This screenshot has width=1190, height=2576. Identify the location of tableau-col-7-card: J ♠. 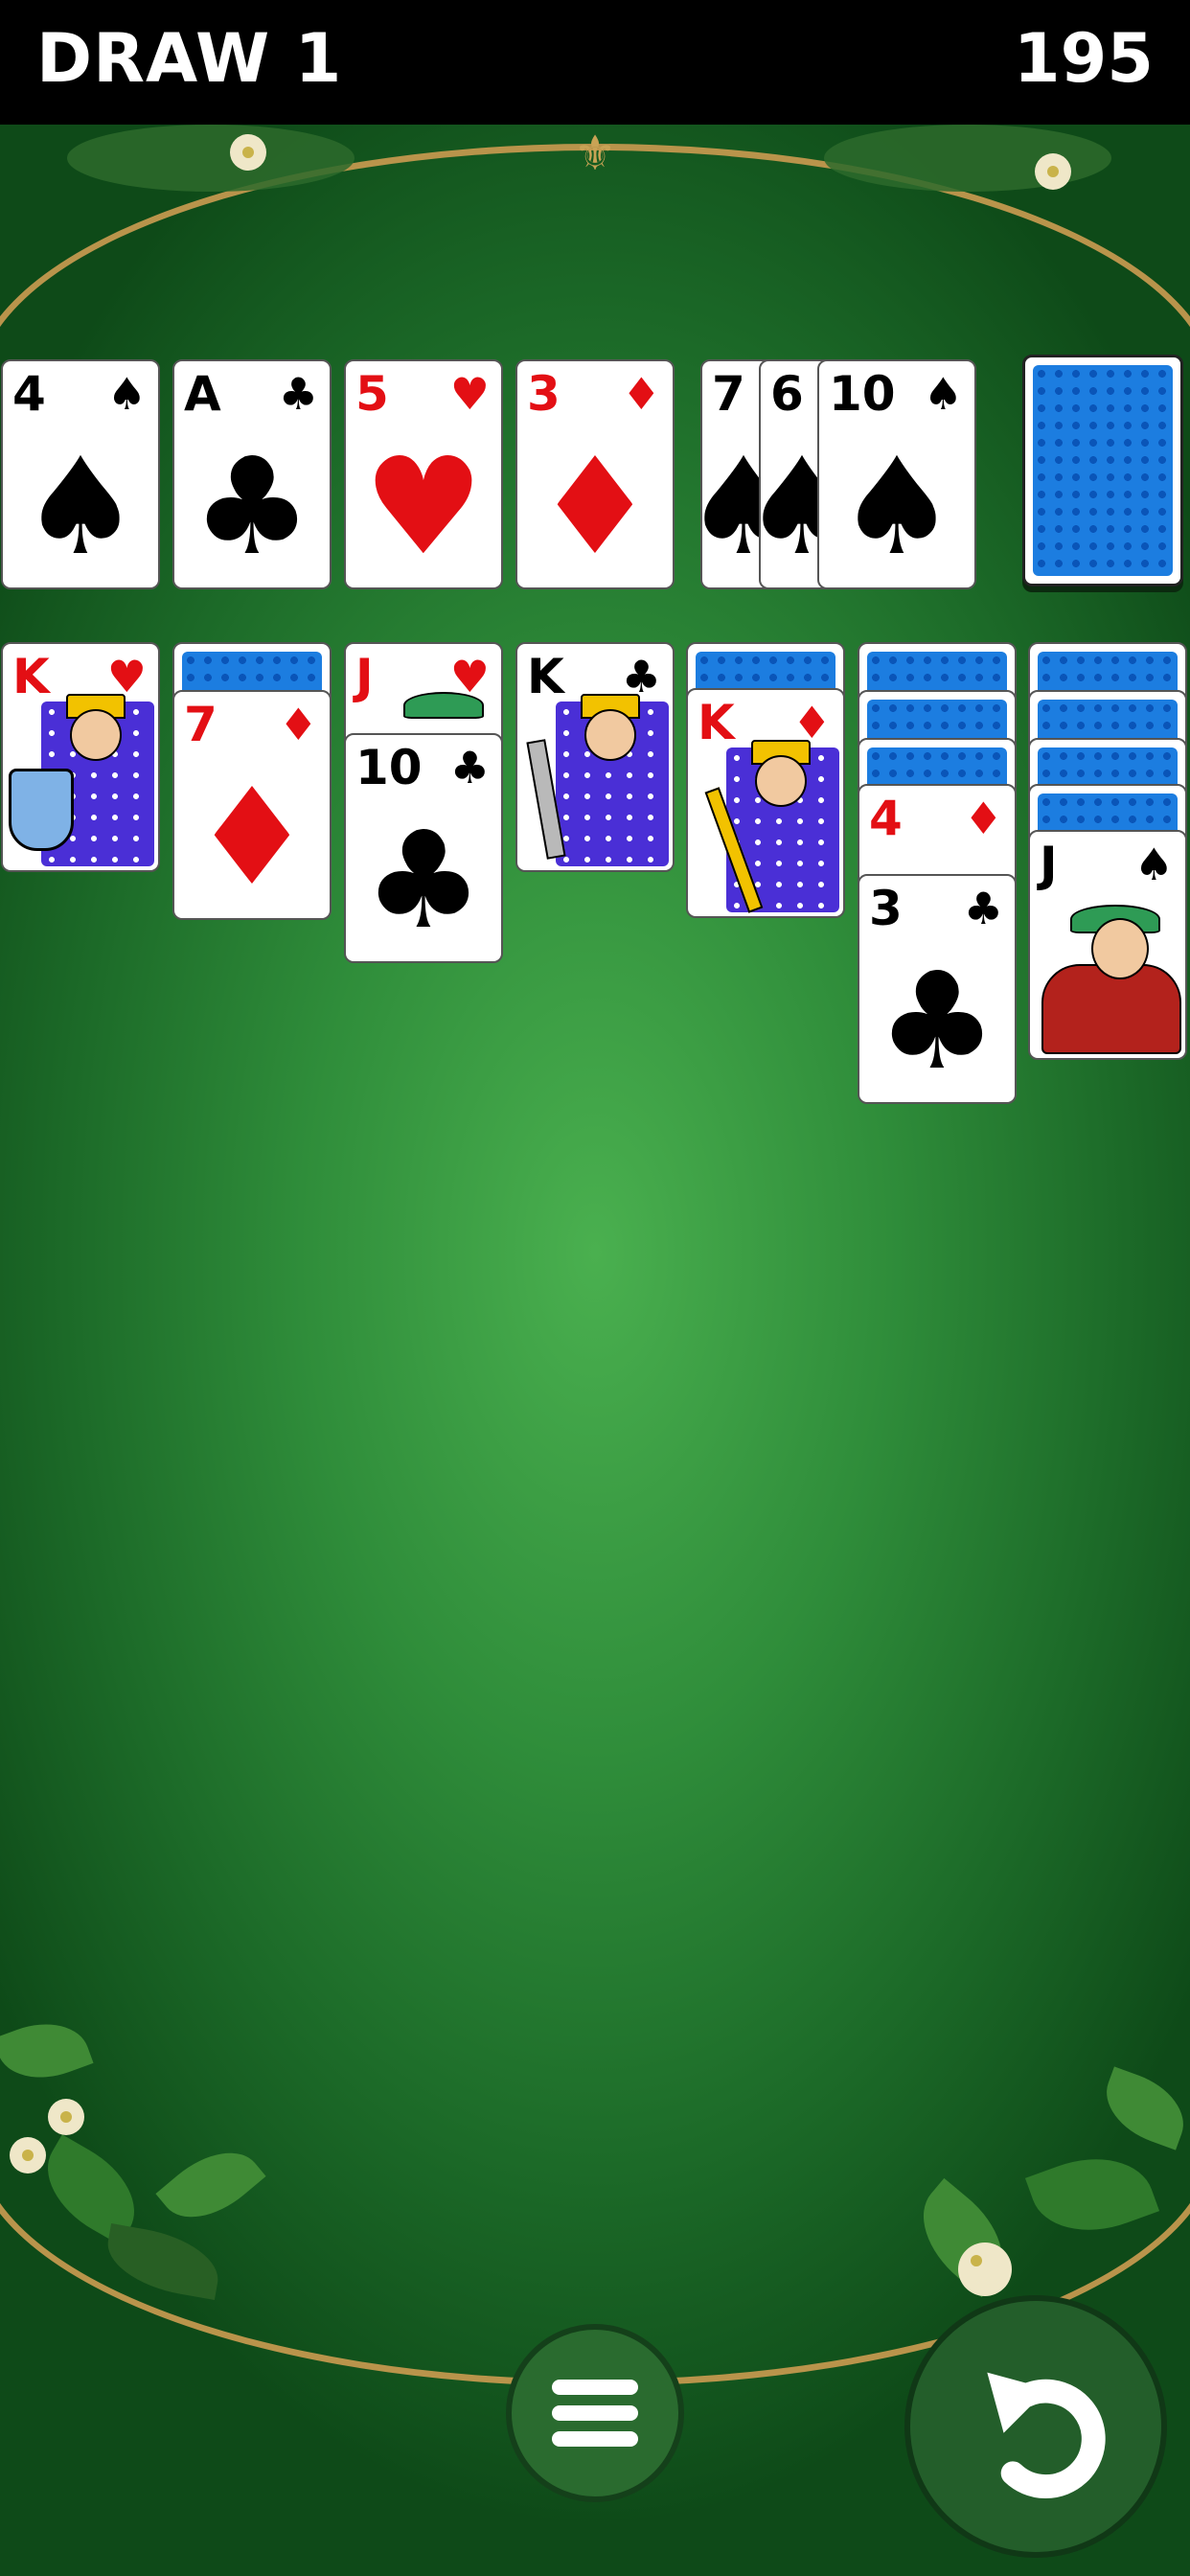
(1107, 945).